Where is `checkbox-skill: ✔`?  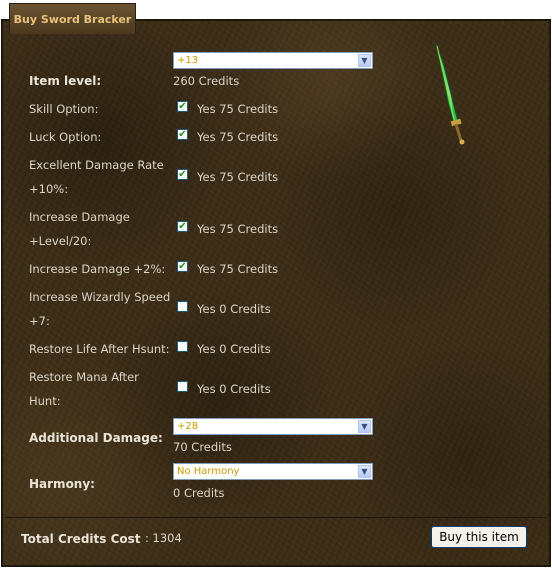 checkbox-skill: ✔ is located at coordinates (182, 106).